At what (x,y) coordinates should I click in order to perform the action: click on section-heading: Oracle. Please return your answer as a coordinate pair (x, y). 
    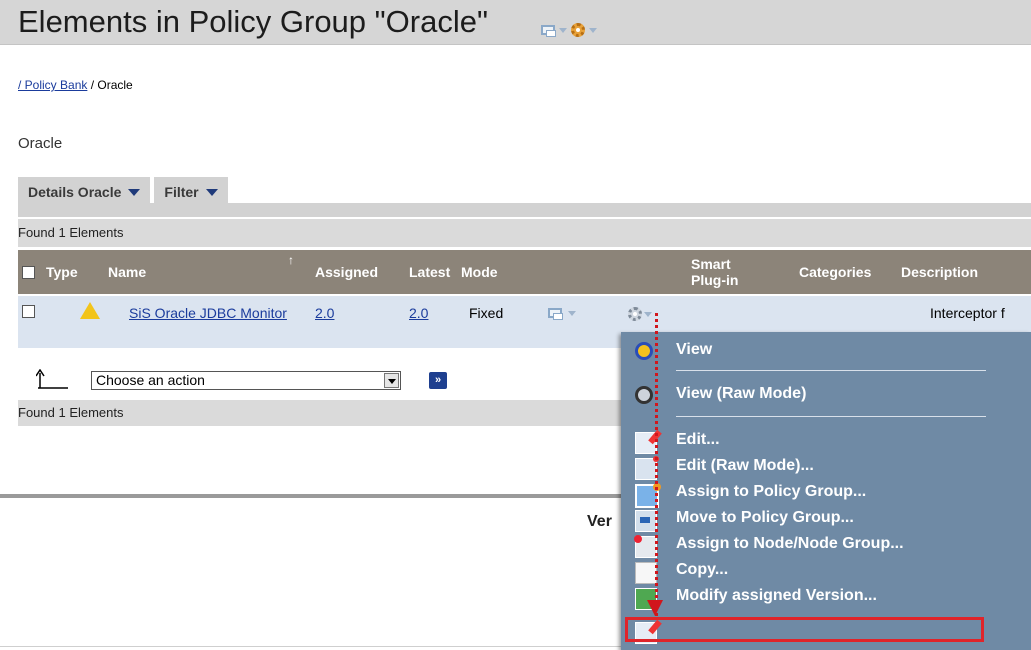
    Looking at the image, I should click on (40, 143).